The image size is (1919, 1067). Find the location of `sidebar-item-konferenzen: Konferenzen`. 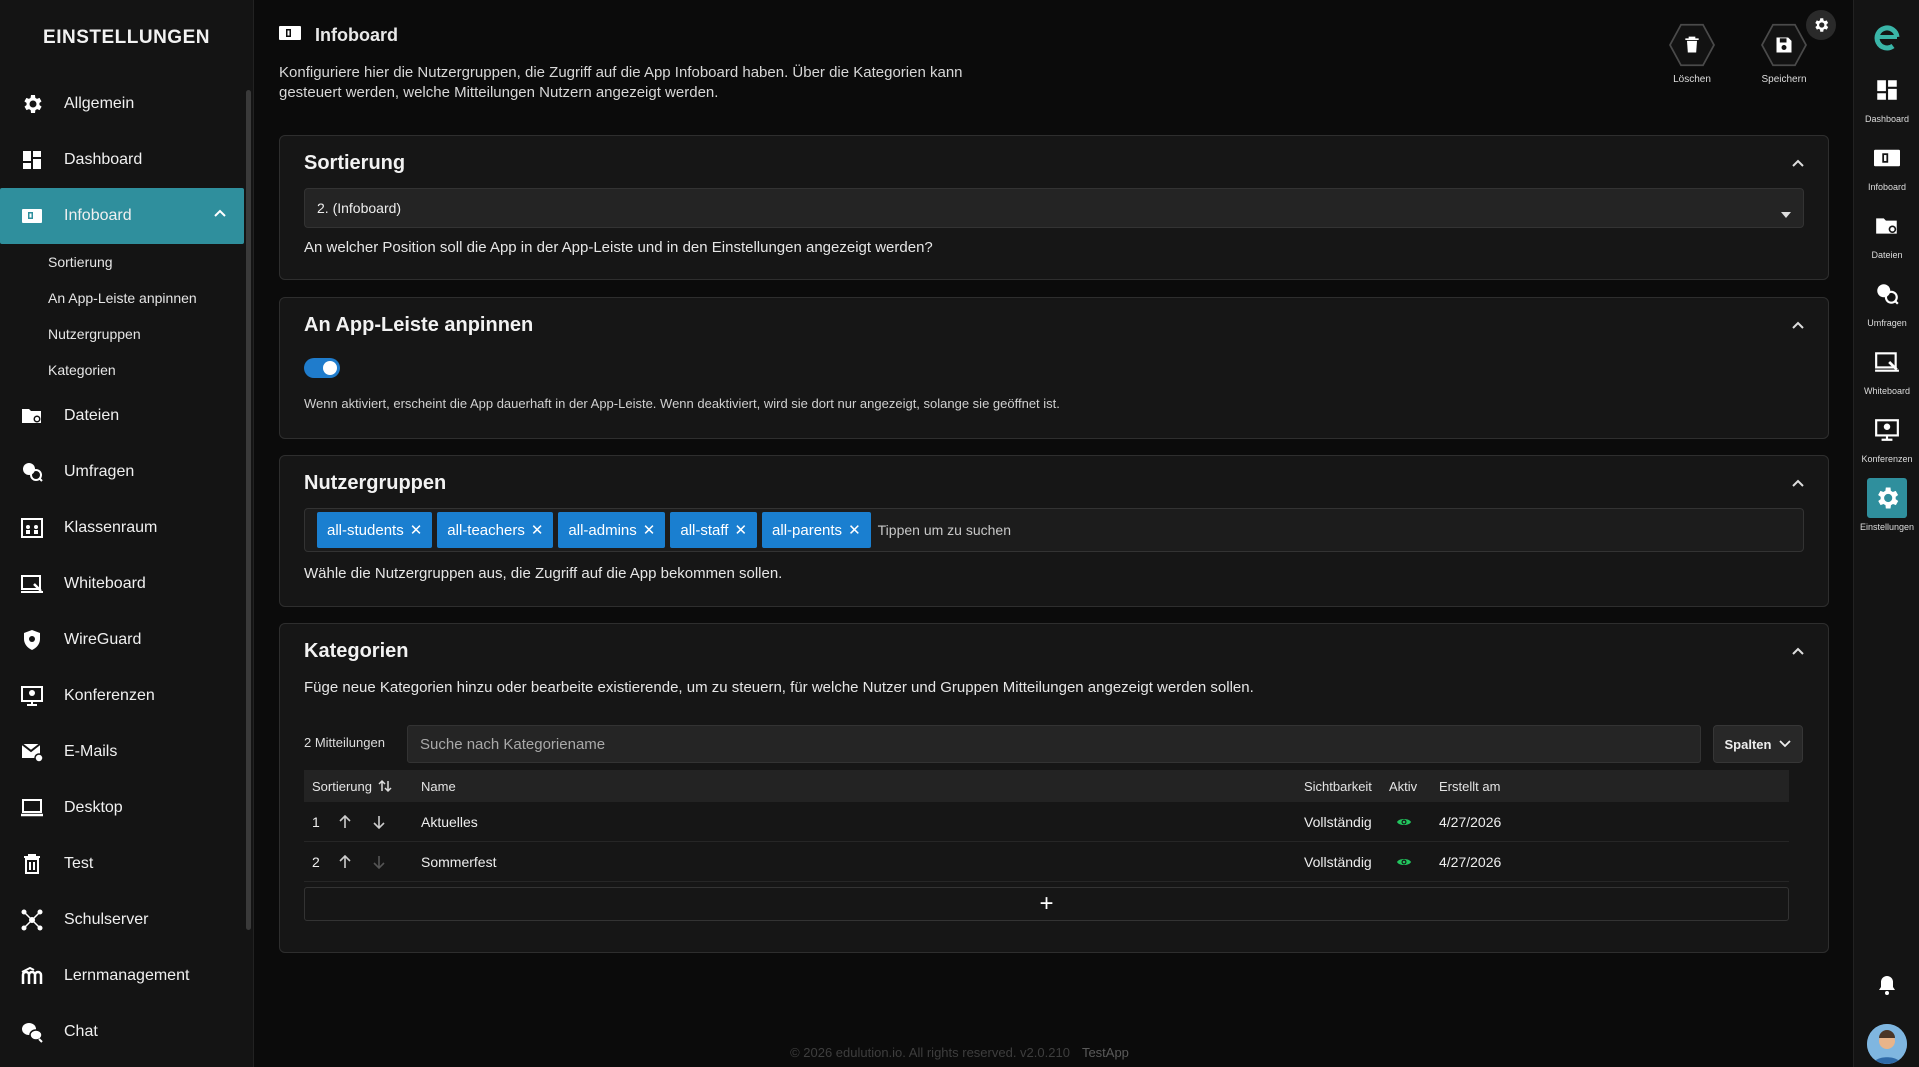

sidebar-item-konferenzen: Konferenzen is located at coordinates (122, 696).